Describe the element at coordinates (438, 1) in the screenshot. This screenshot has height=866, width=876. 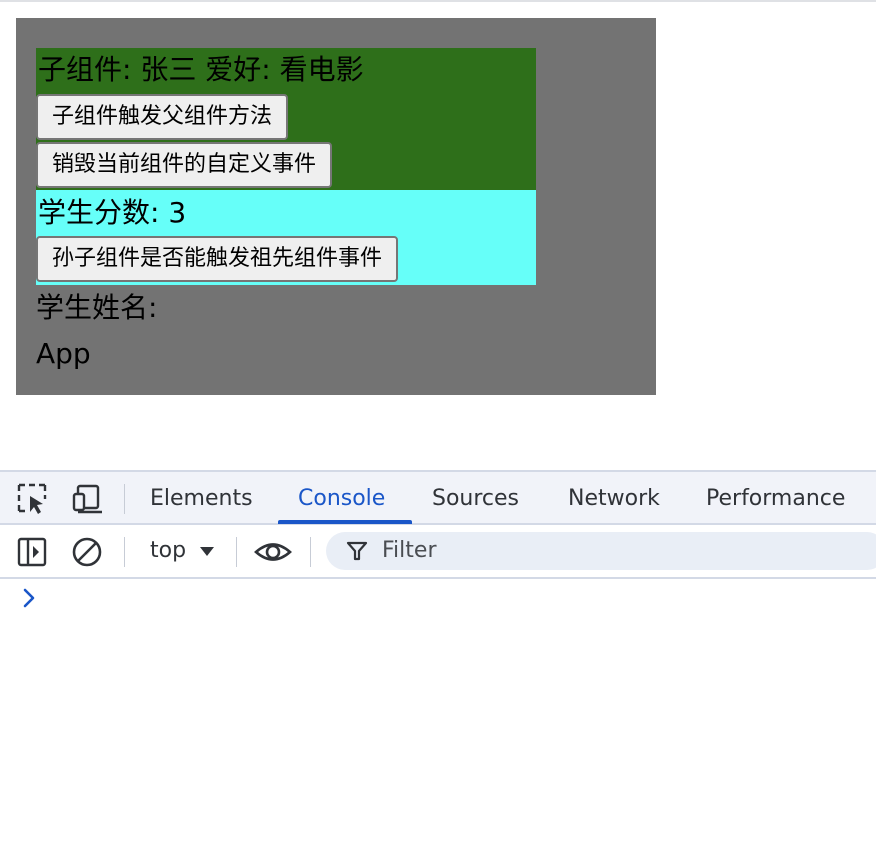
I see `top-border` at that location.